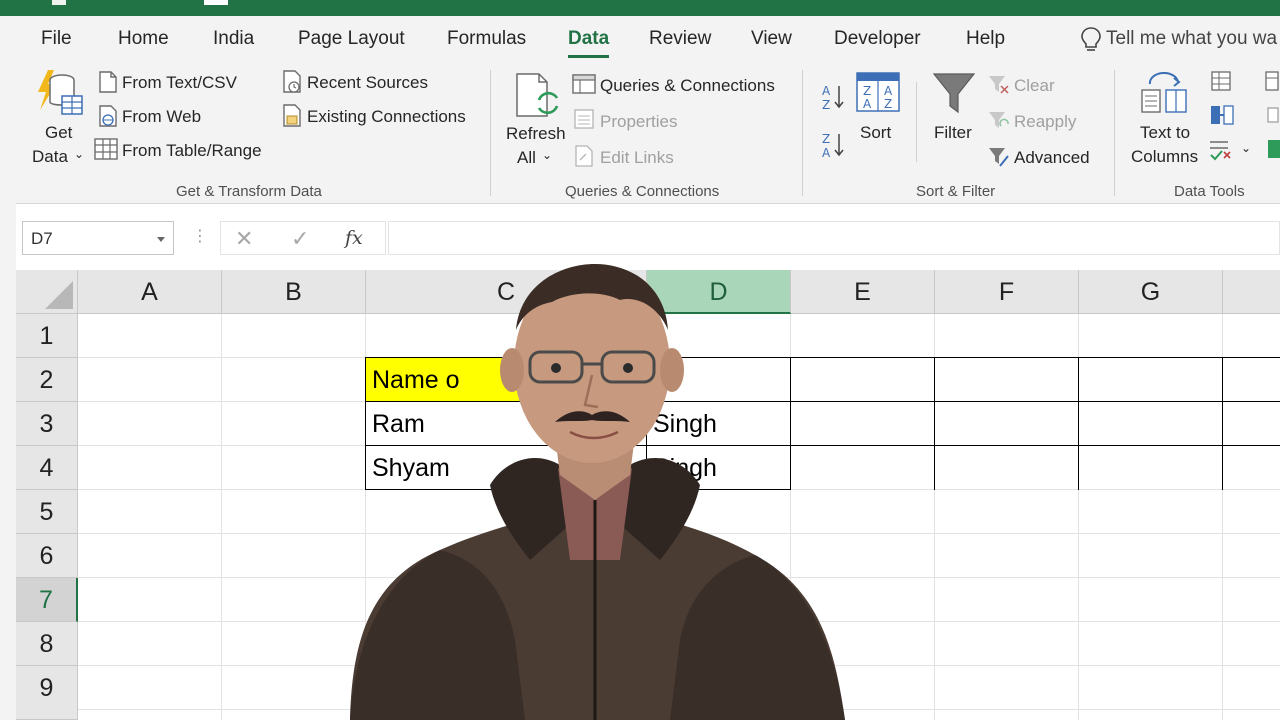 The height and width of the screenshot is (720, 1280). I want to click on row-header-5: 5, so click(47, 512).